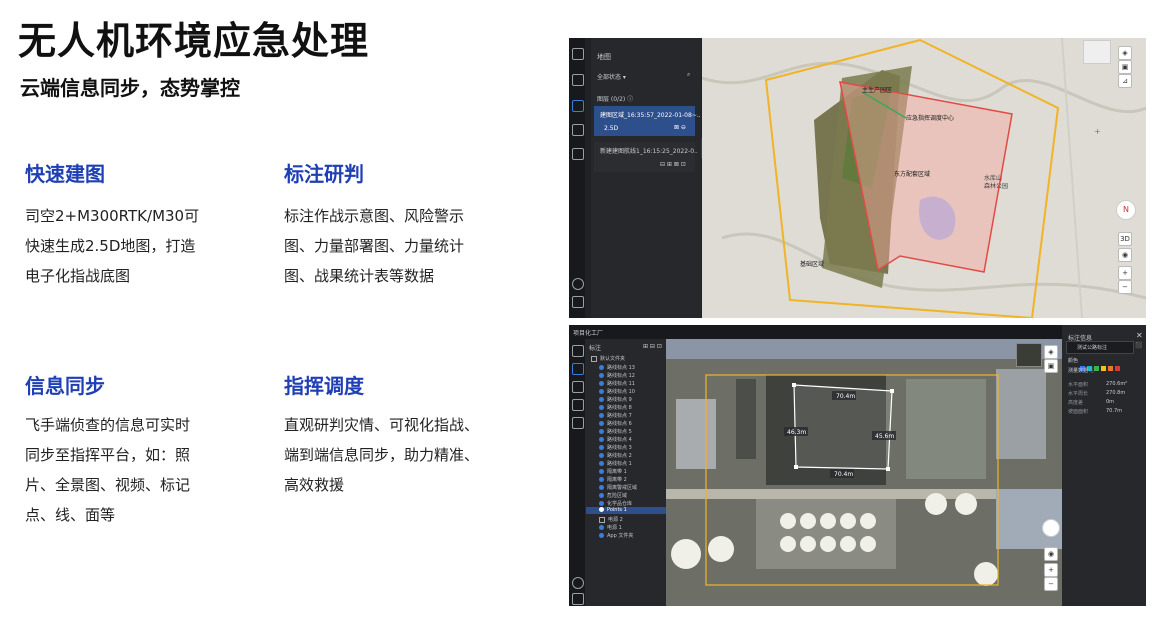 The width and height of the screenshot is (1163, 622). What do you see at coordinates (374, 246) in the screenshot?
I see `feature-line: 图、力量部署图、力量统计` at bounding box center [374, 246].